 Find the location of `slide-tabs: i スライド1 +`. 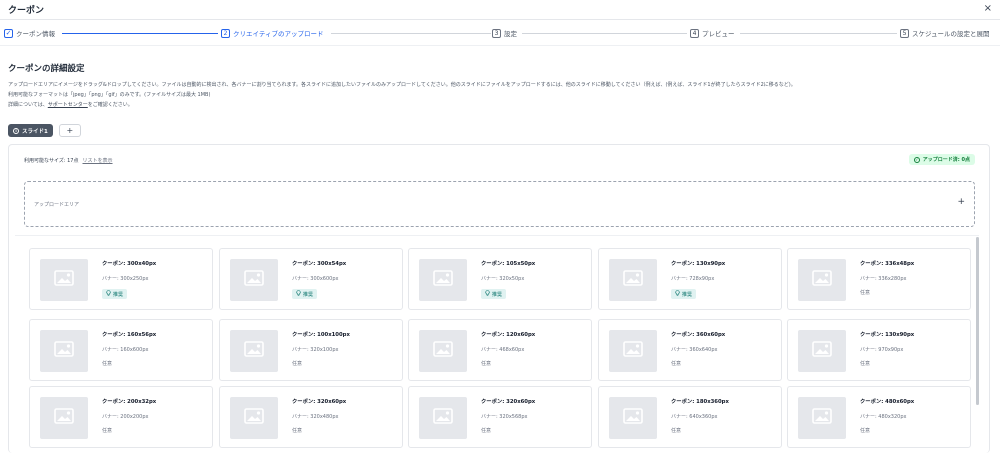

slide-tabs: i スライド1 + is located at coordinates (44, 130).